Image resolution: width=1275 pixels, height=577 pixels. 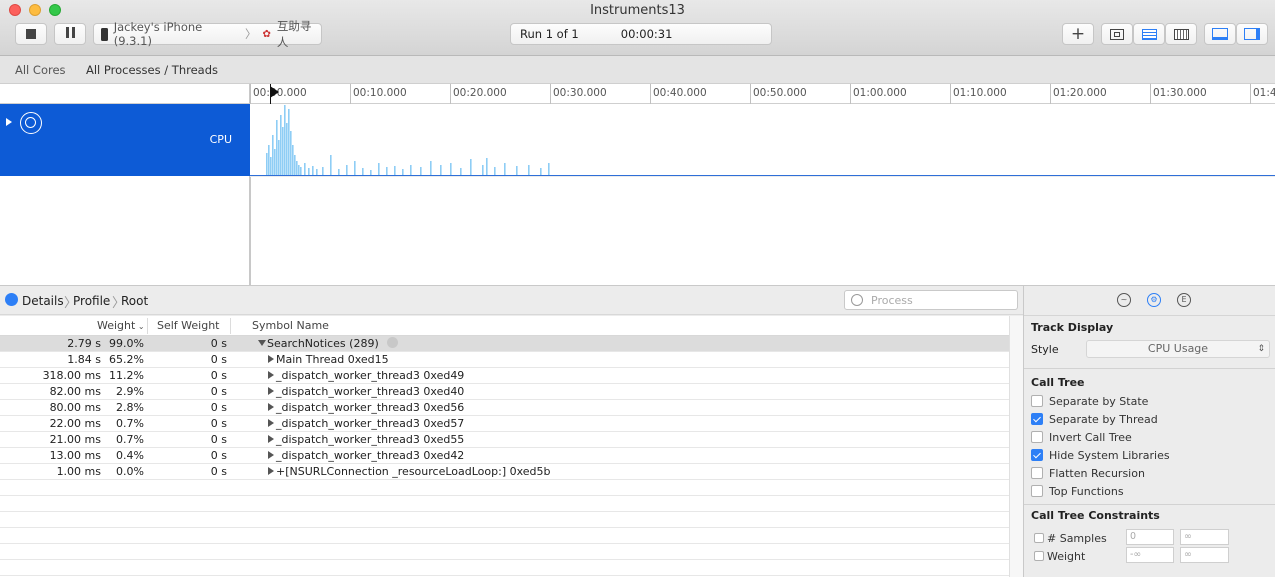 I want to click on sort-chevron-icon: ⌄, so click(x=140, y=326).